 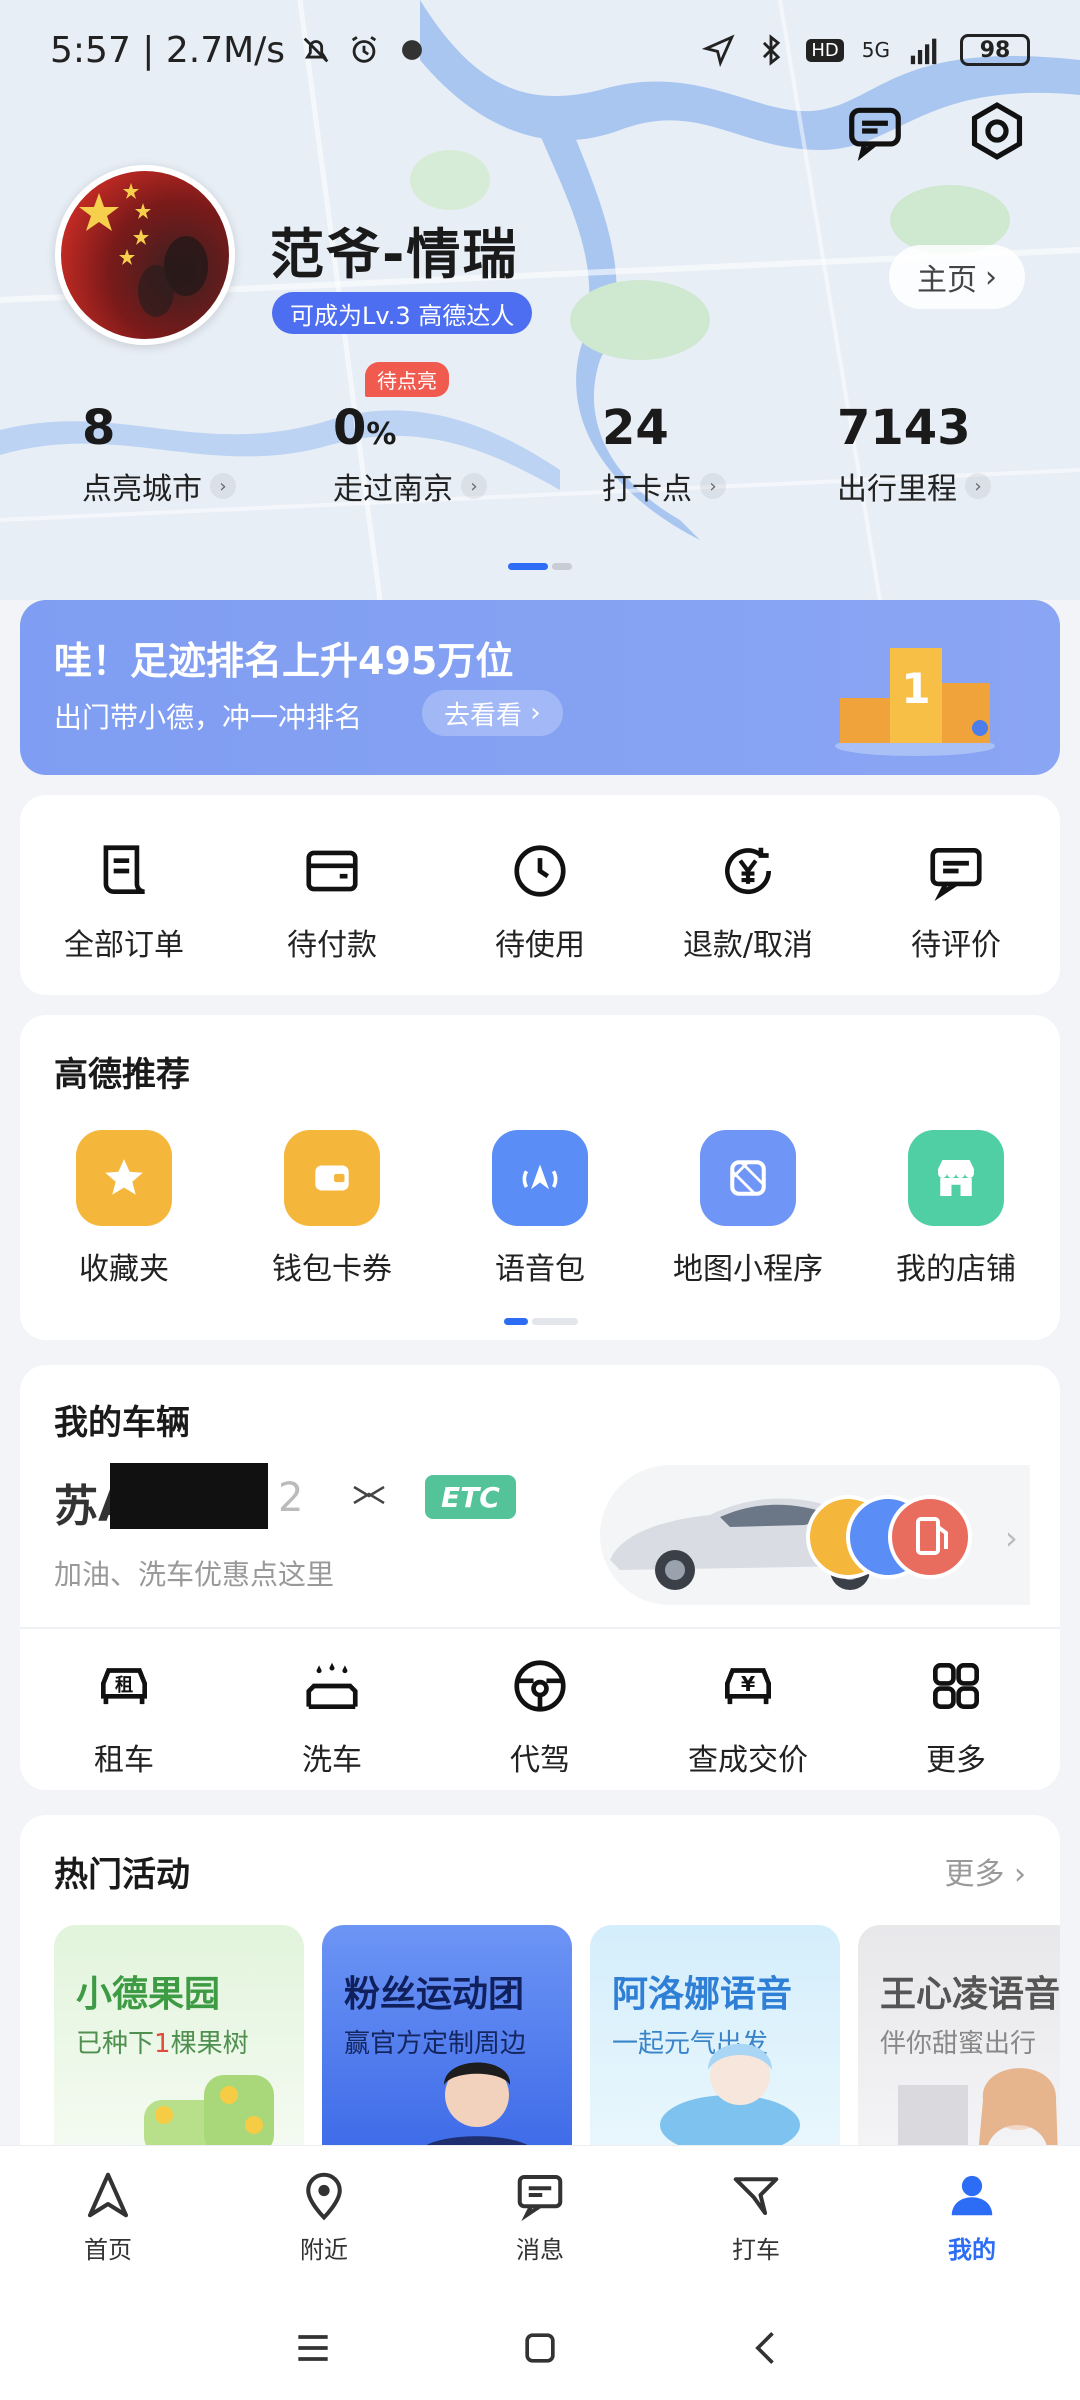 What do you see at coordinates (956, 1760) in the screenshot?
I see `service-label: 更多` at bounding box center [956, 1760].